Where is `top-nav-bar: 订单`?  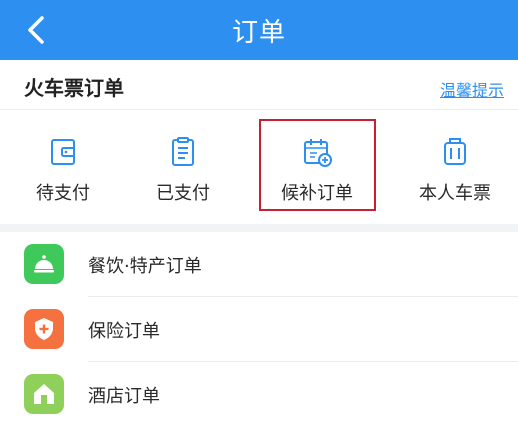 top-nav-bar: 订单 is located at coordinates (259, 30).